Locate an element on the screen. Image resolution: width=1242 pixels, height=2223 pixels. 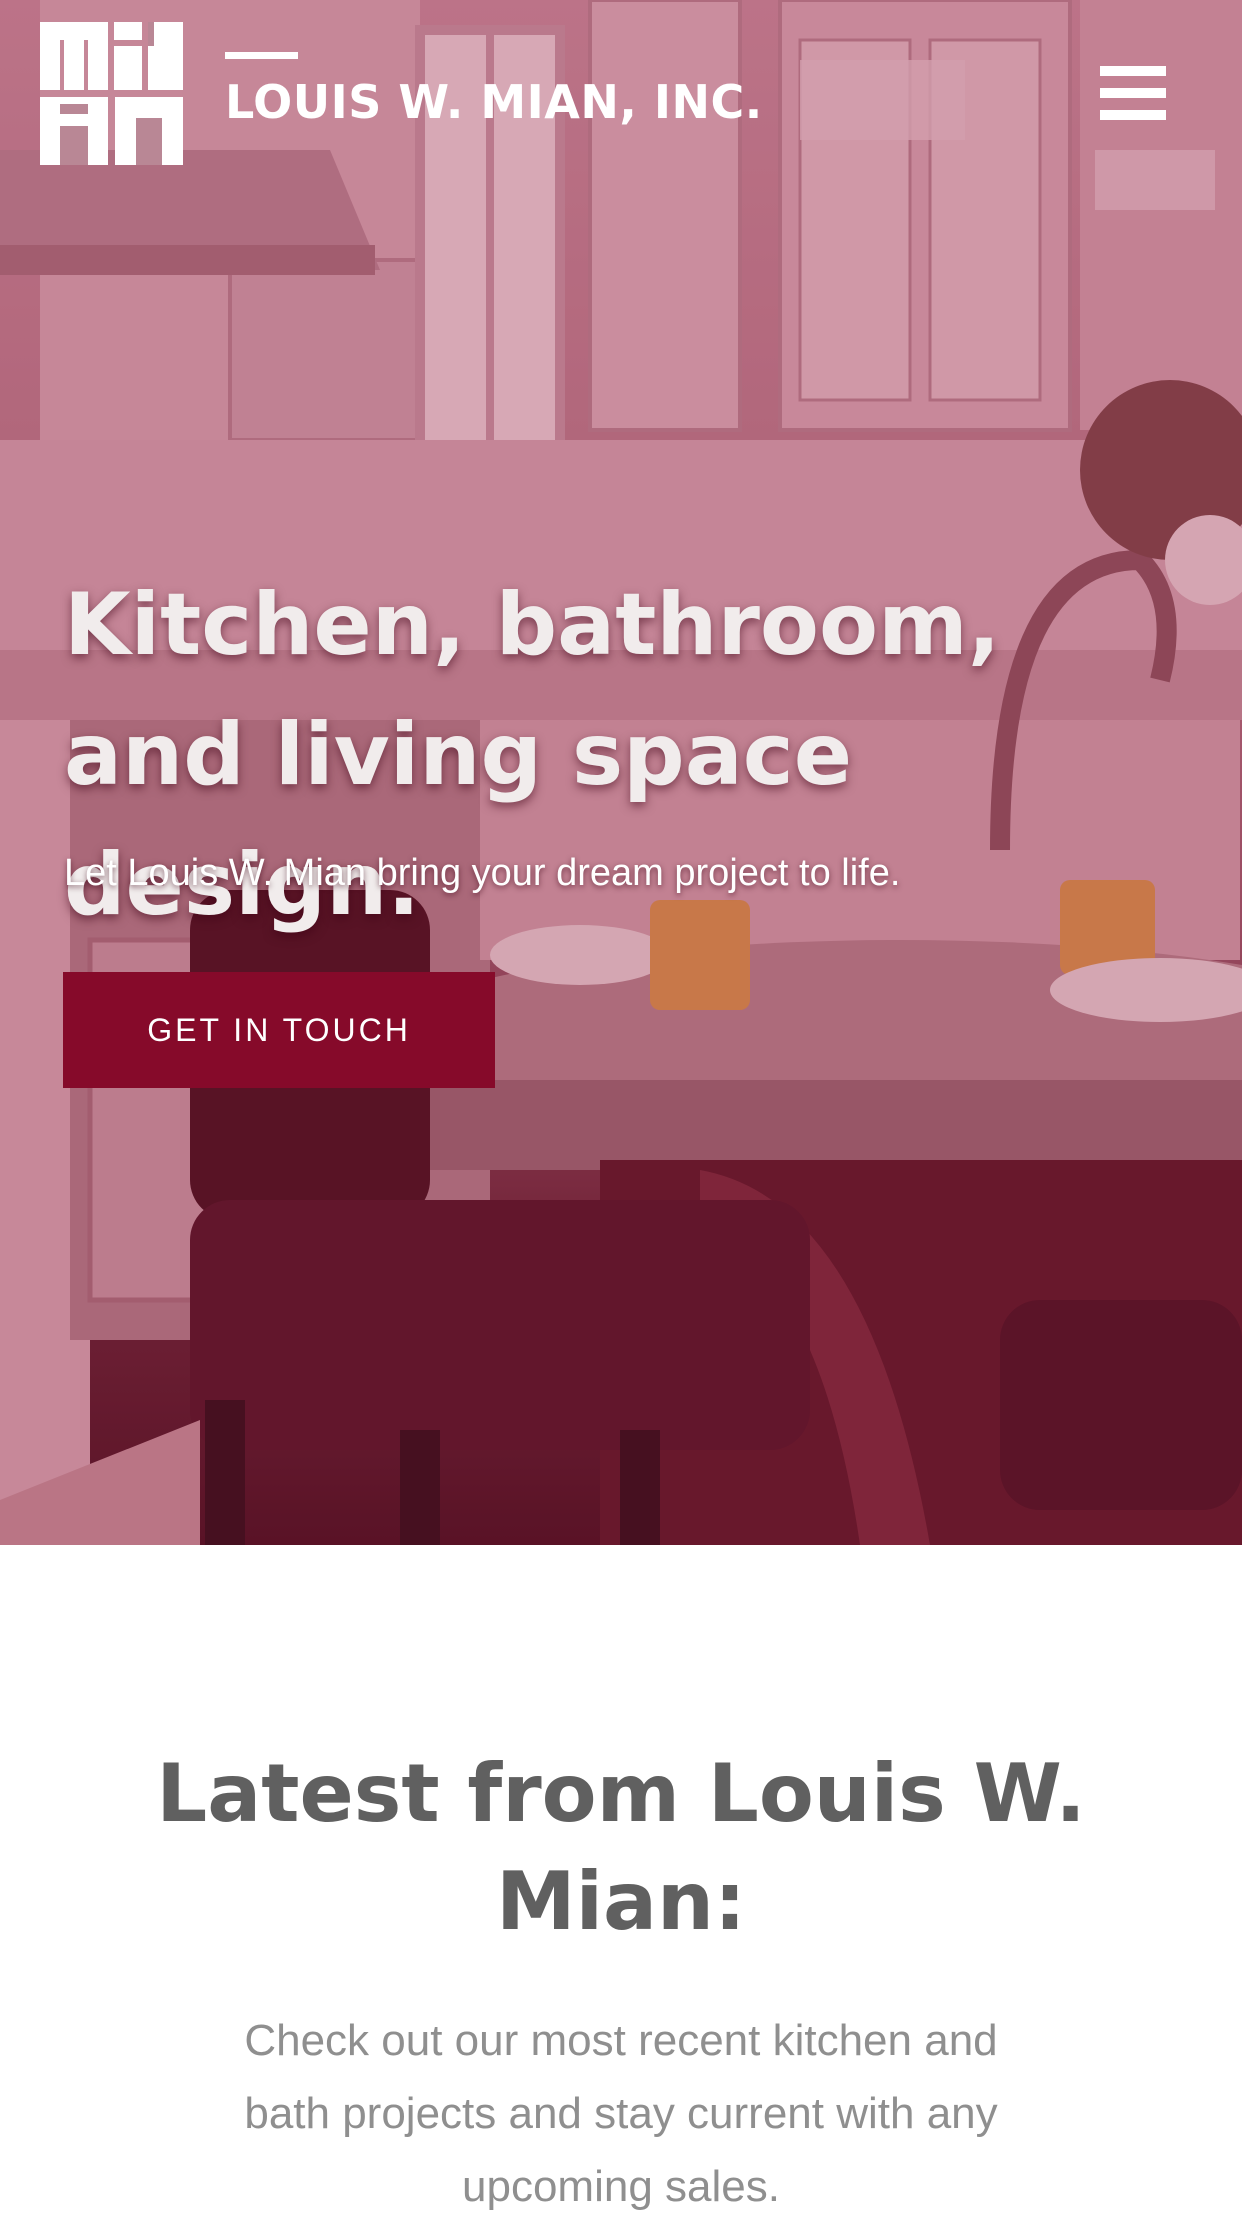
latest-title: Latest from Louis W. Mian: is located at coordinates (621, 1847).